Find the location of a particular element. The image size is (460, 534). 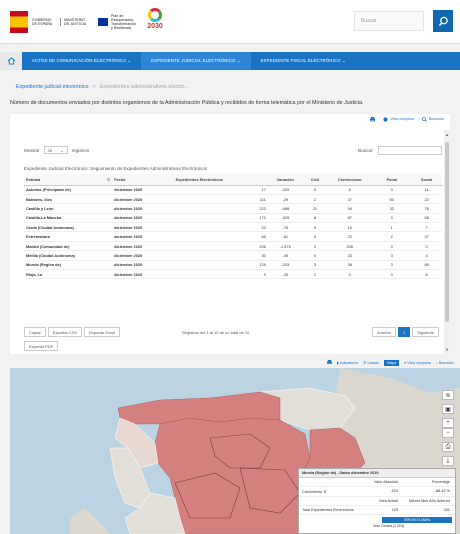

export-buttons: Copiar Exportar CSV Exportar Excel is located at coordinates (72, 332).